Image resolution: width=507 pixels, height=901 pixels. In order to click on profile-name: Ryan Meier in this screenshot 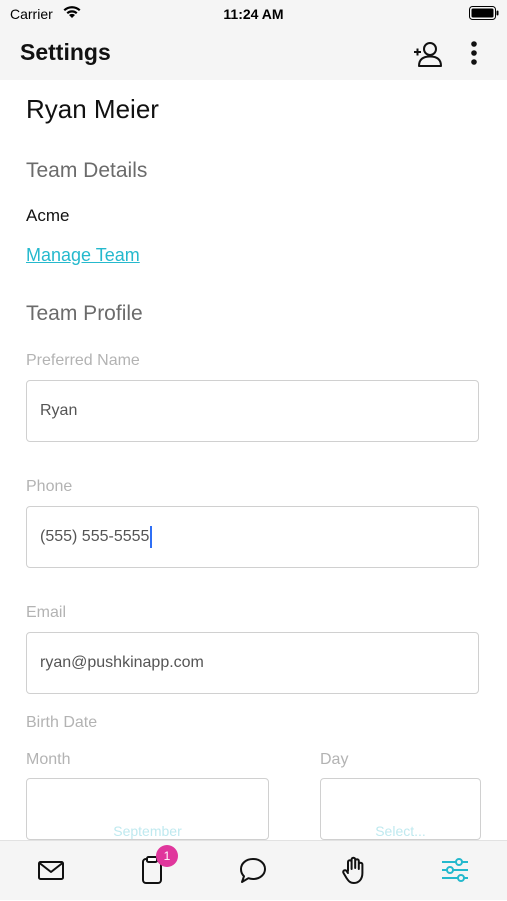, I will do `click(92, 109)`.